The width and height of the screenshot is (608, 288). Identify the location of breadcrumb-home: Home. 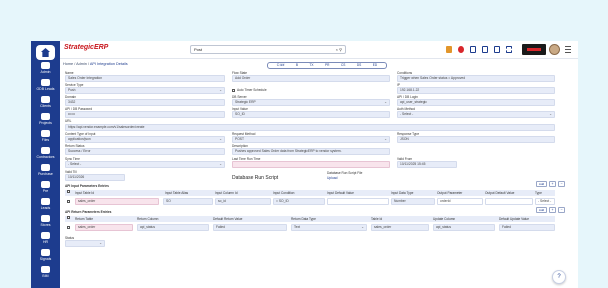
(68, 64).